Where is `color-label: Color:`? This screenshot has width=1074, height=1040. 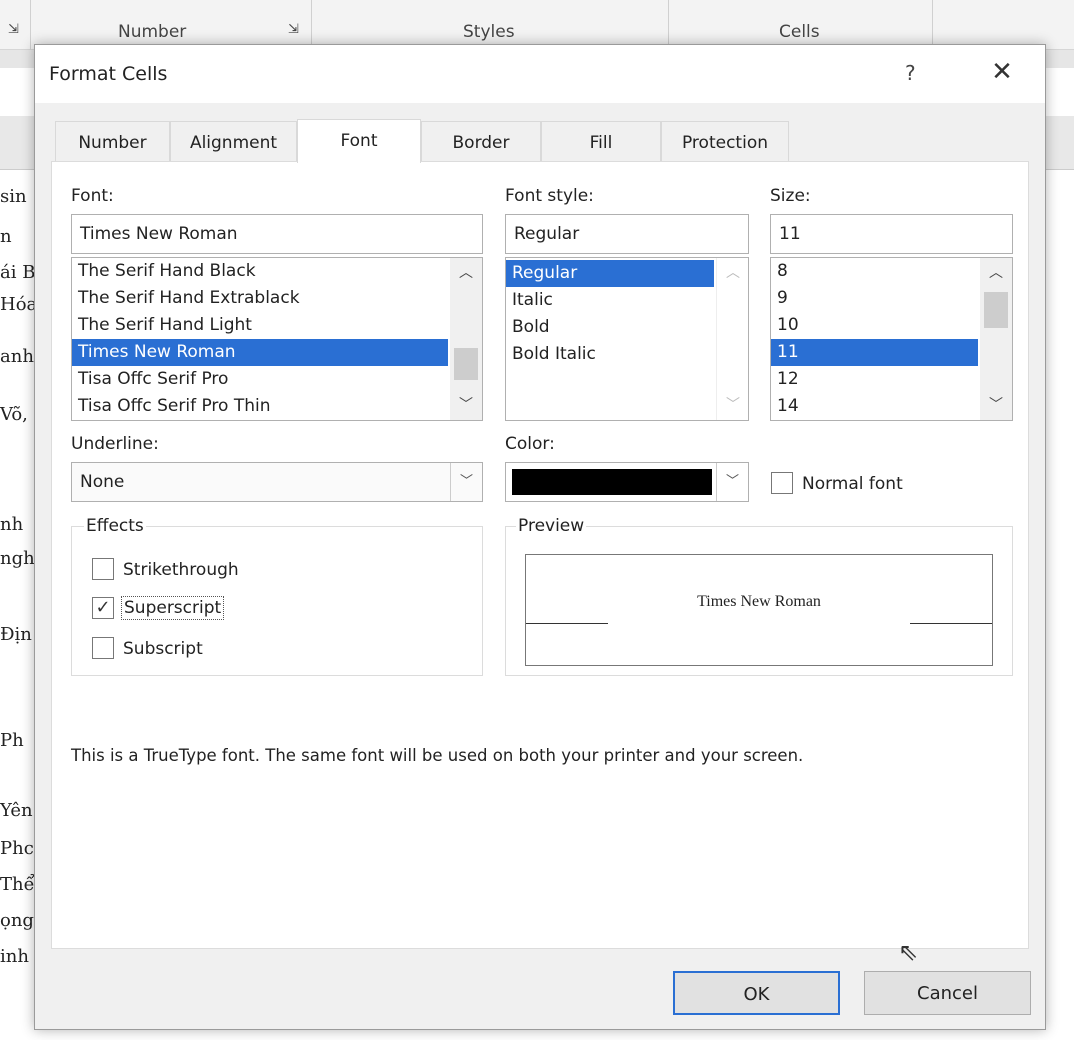
color-label: Color: is located at coordinates (530, 444).